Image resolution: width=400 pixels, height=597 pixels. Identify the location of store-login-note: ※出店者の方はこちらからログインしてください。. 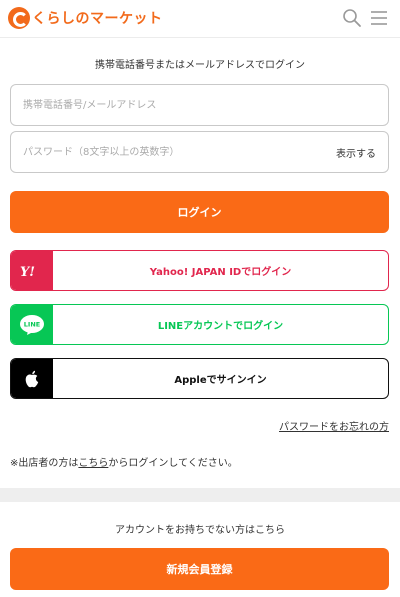
(124, 461).